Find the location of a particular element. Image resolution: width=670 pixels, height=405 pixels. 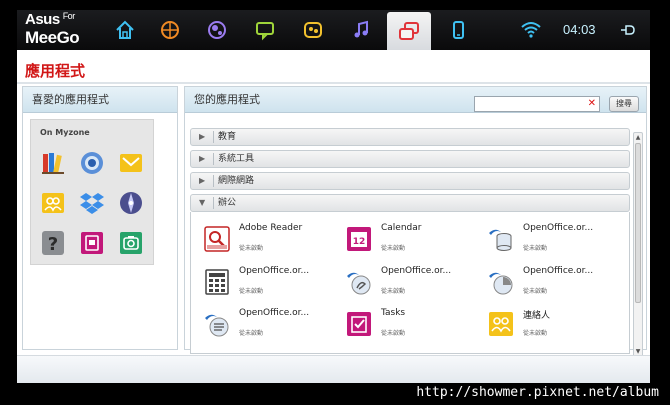

apps-icon is located at coordinates (409, 31).